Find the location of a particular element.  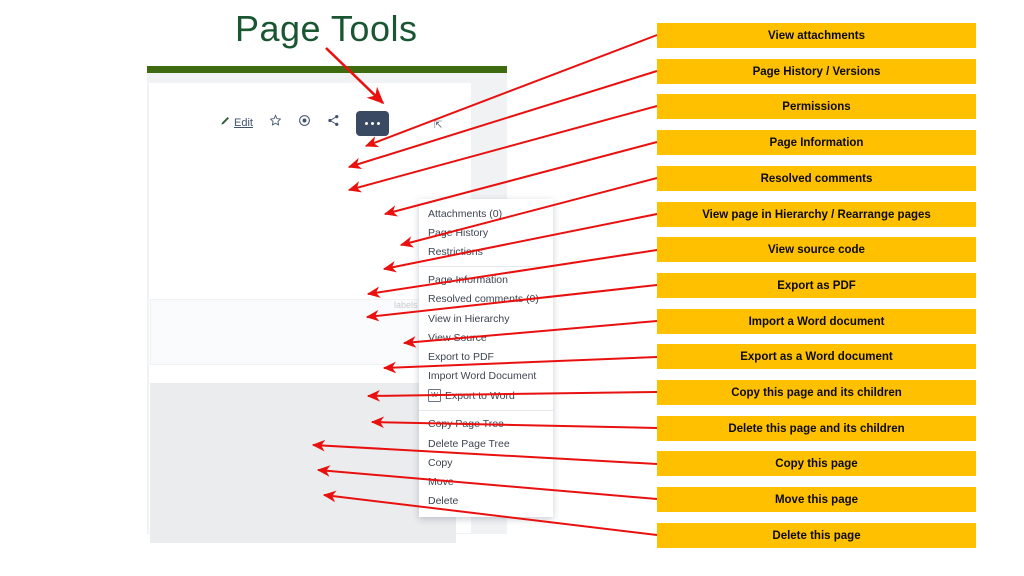

menu-item: Page Information is located at coordinates (486, 280).